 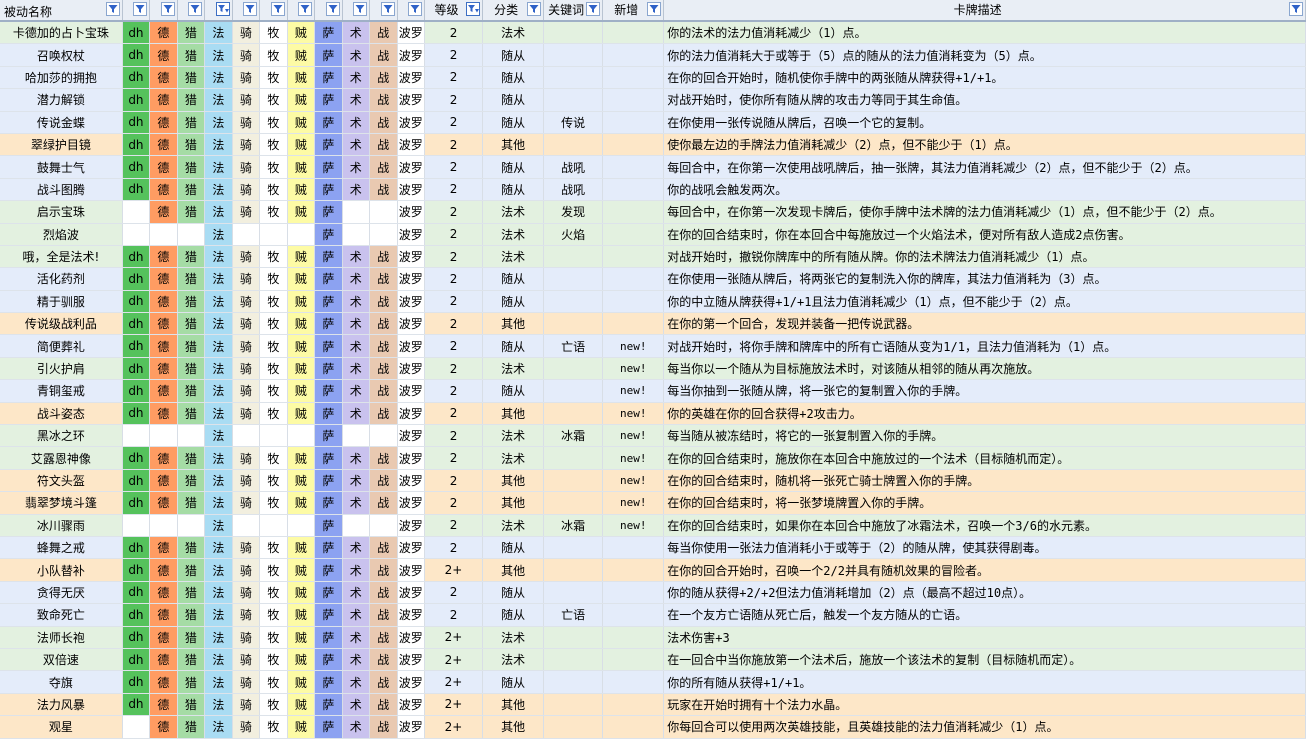 What do you see at coordinates (513, 525) in the screenshot?
I see `cell-type: 法术` at bounding box center [513, 525].